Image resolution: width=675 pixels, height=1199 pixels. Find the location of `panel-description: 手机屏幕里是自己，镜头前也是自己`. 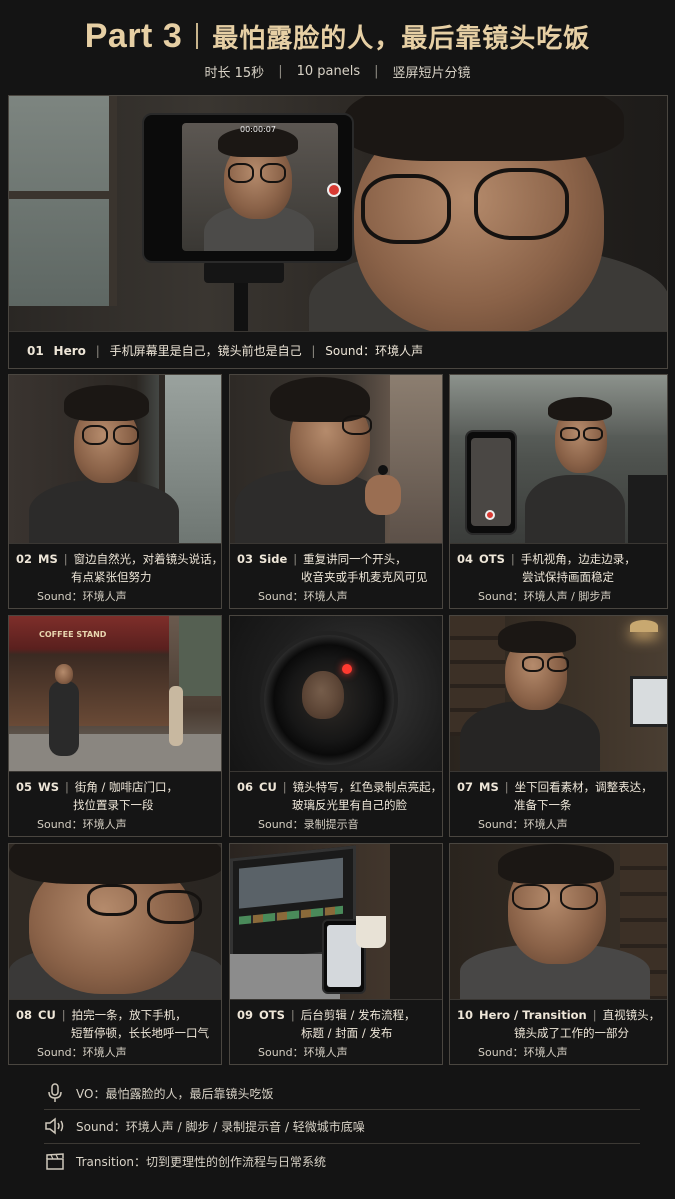

panel-description: 手机屏幕里是自己，镜头前也是自己 is located at coordinates (205, 351).